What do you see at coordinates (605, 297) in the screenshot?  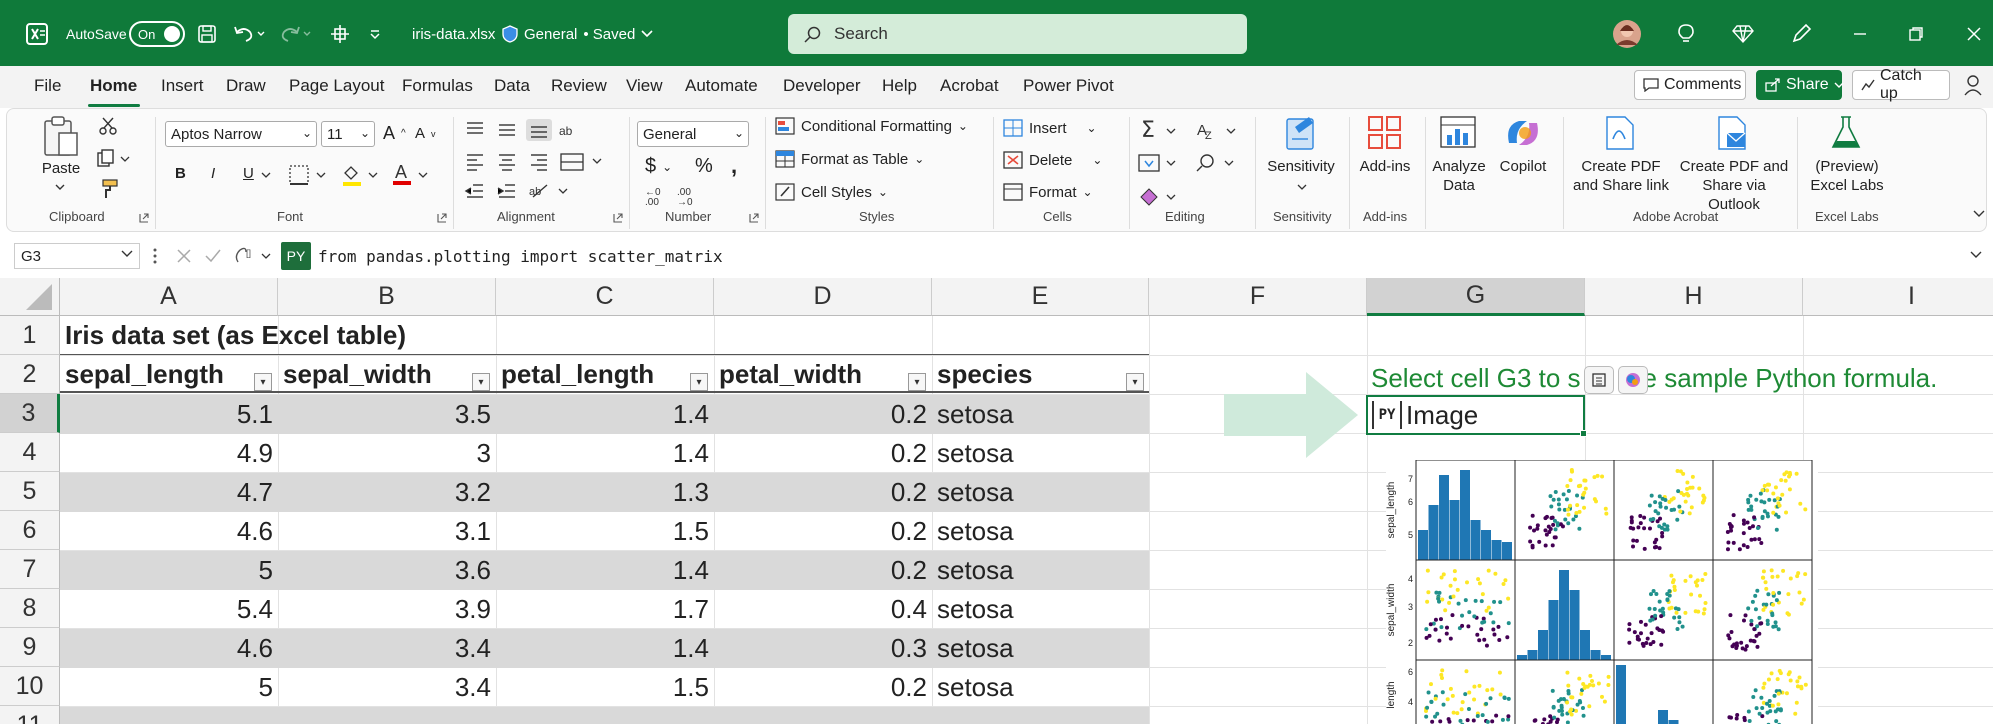 I see `column-header-c: C` at bounding box center [605, 297].